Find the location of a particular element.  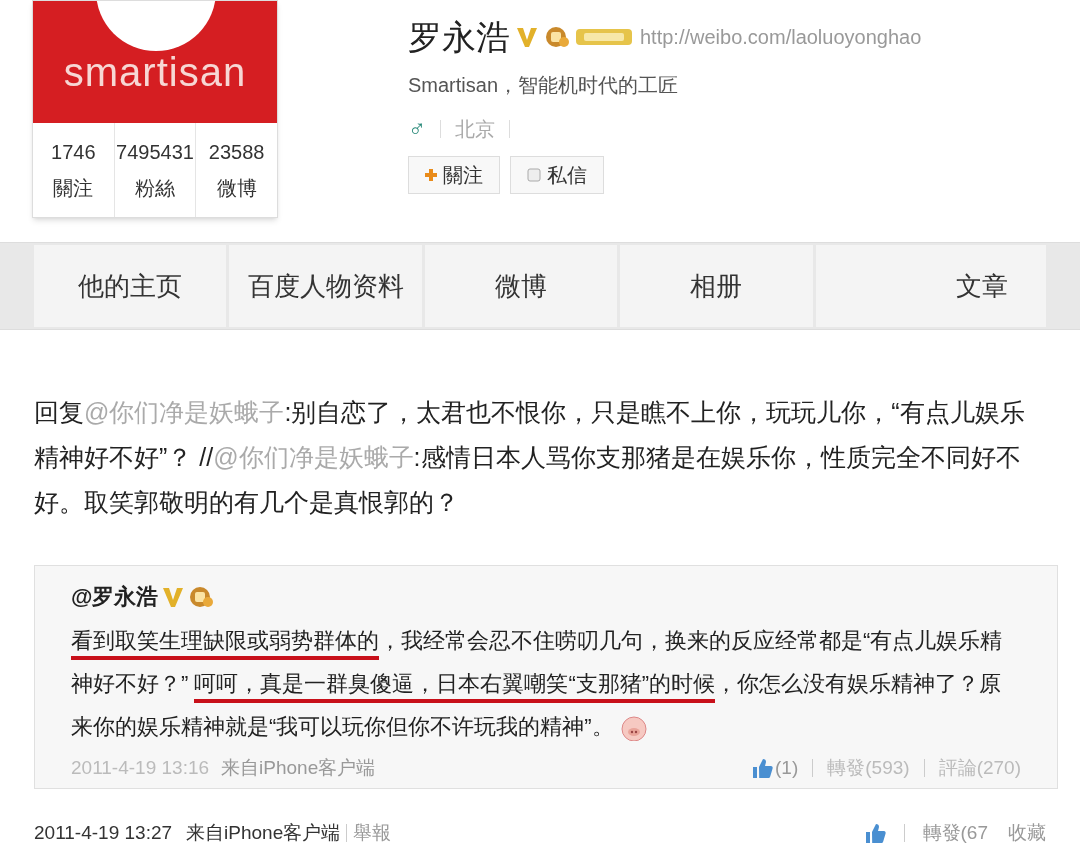

nav-tab: 文章 is located at coordinates (931, 286).